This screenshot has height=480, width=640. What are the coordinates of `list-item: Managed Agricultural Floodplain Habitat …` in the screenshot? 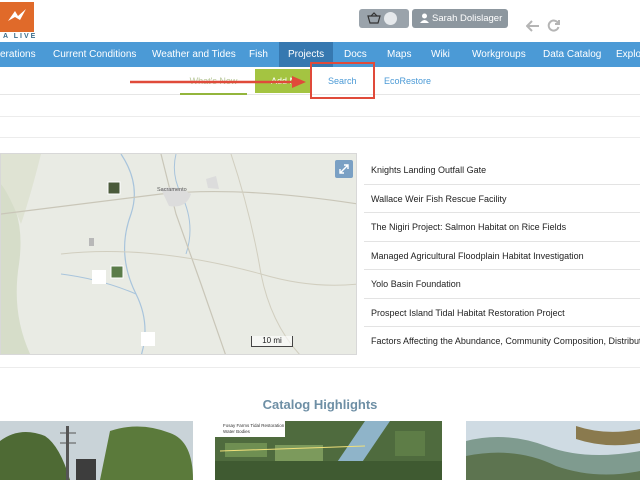 It's located at (502, 256).